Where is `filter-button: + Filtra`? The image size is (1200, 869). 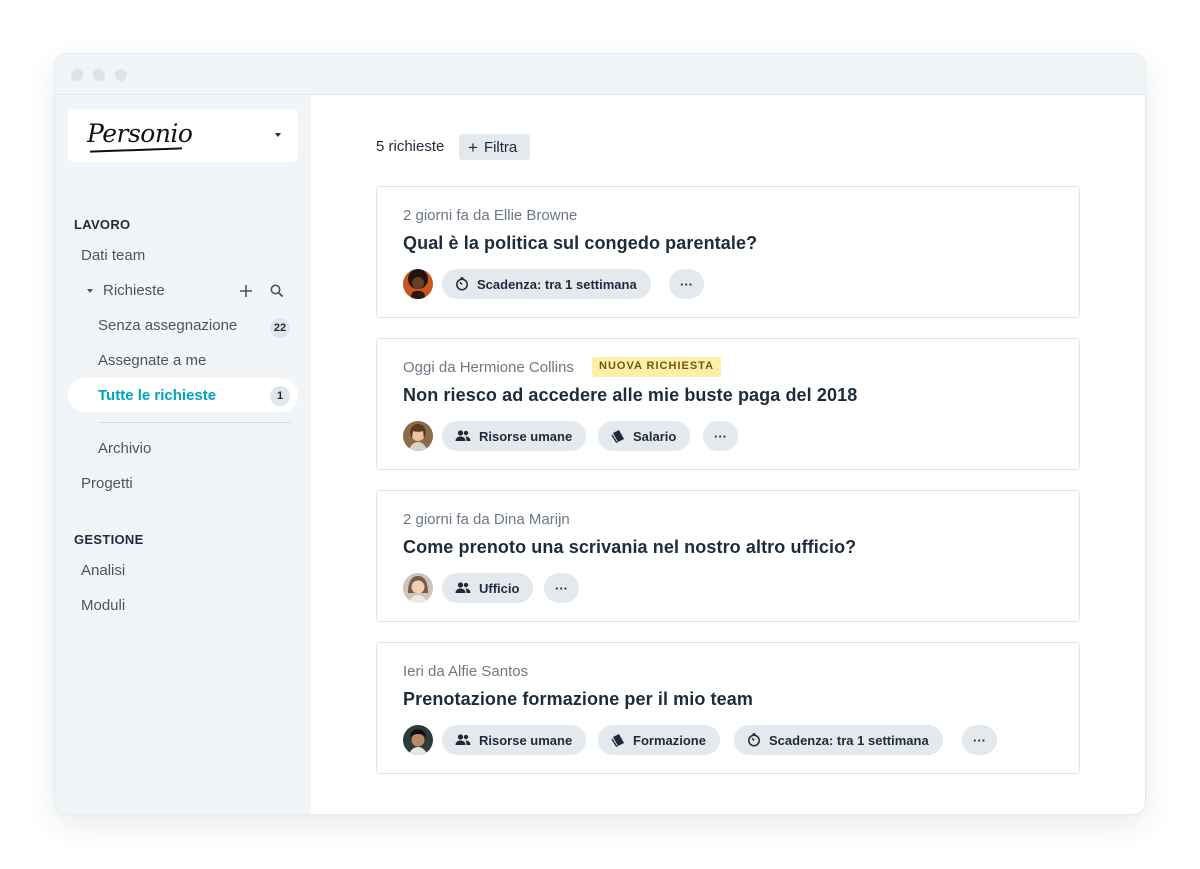
filter-button: + Filtra is located at coordinates (494, 147).